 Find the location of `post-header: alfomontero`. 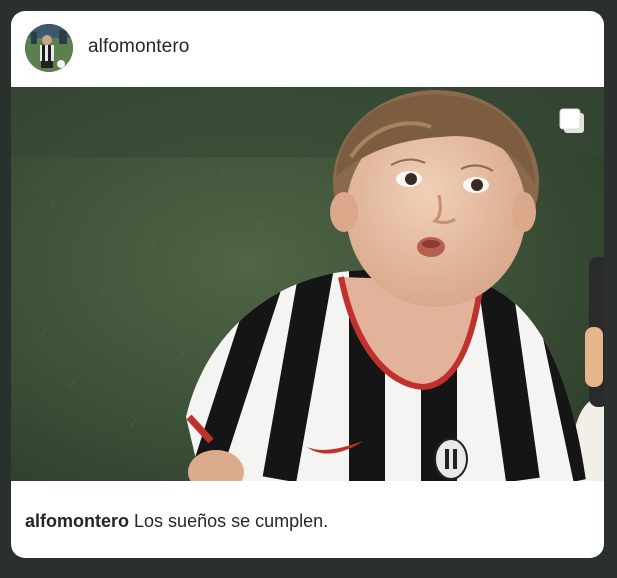

post-header: alfomontero is located at coordinates (307, 49).